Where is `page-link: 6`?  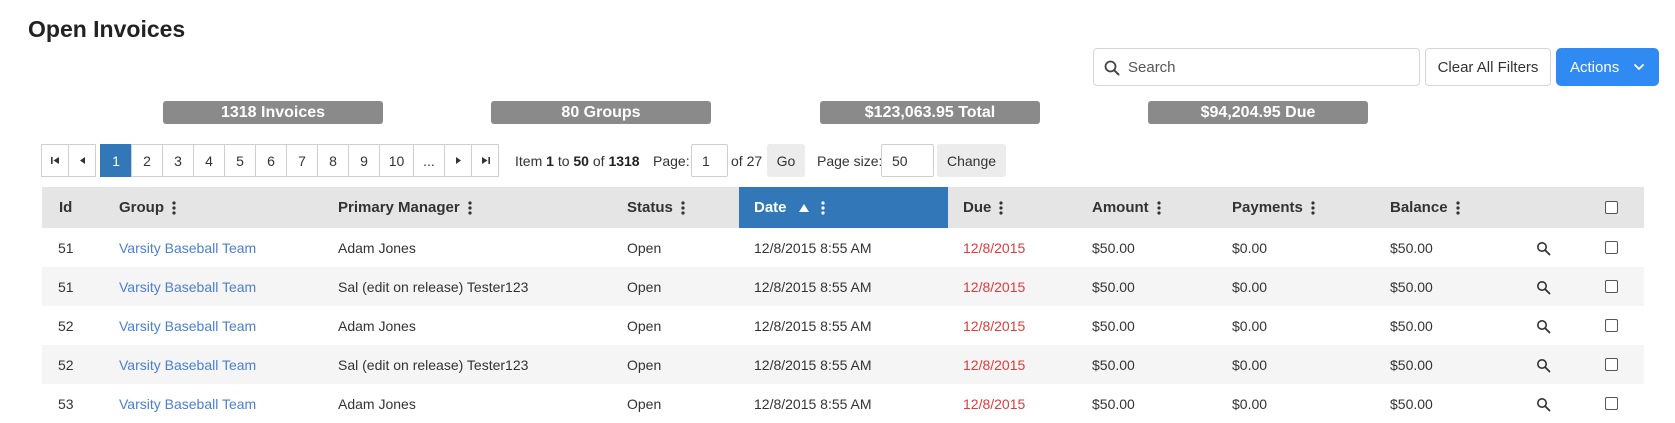
page-link: 6 is located at coordinates (271, 160).